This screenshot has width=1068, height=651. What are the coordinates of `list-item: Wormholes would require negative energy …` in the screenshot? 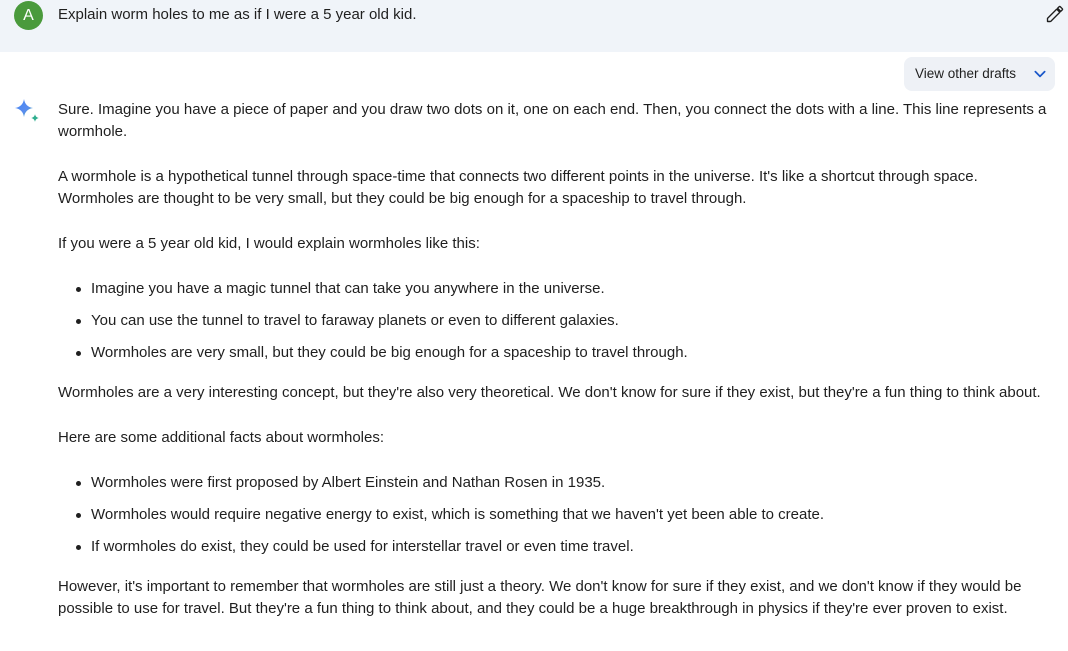 It's located at (555, 515).